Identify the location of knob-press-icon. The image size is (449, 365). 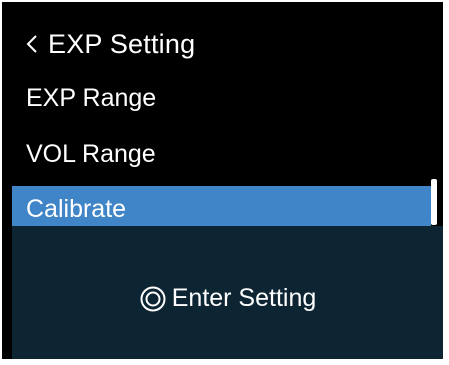
(153, 299).